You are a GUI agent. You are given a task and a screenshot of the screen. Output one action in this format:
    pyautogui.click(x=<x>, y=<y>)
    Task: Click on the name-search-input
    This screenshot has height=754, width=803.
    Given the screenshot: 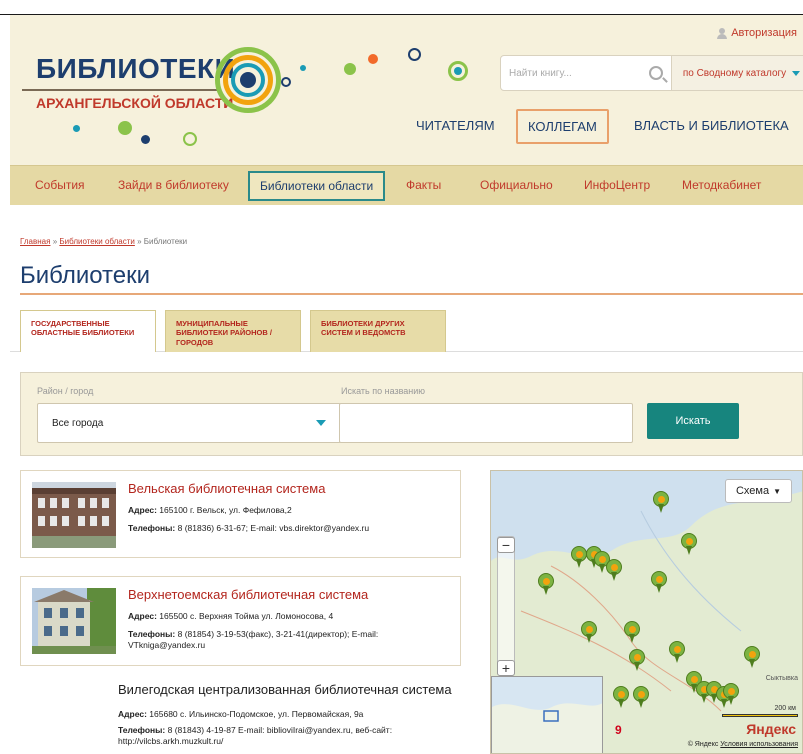 What is the action you would take?
    pyautogui.click(x=486, y=423)
    